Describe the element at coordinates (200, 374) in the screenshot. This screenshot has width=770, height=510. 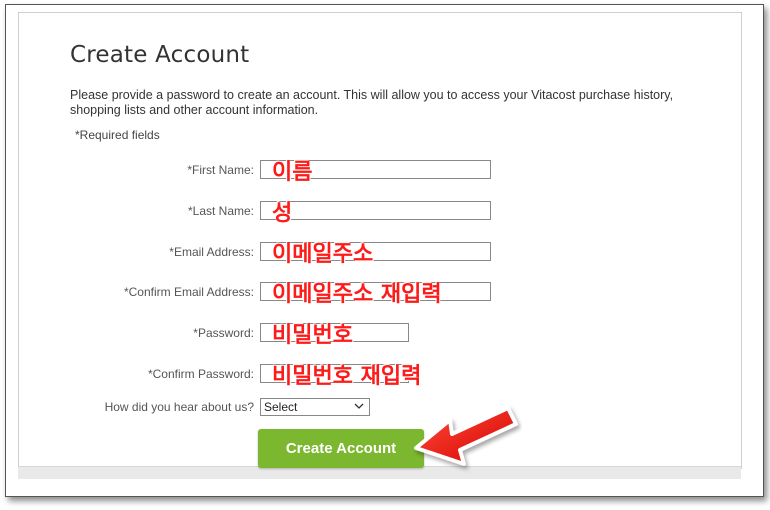
I see `confirm-password-label: *Confirm Password:` at that location.